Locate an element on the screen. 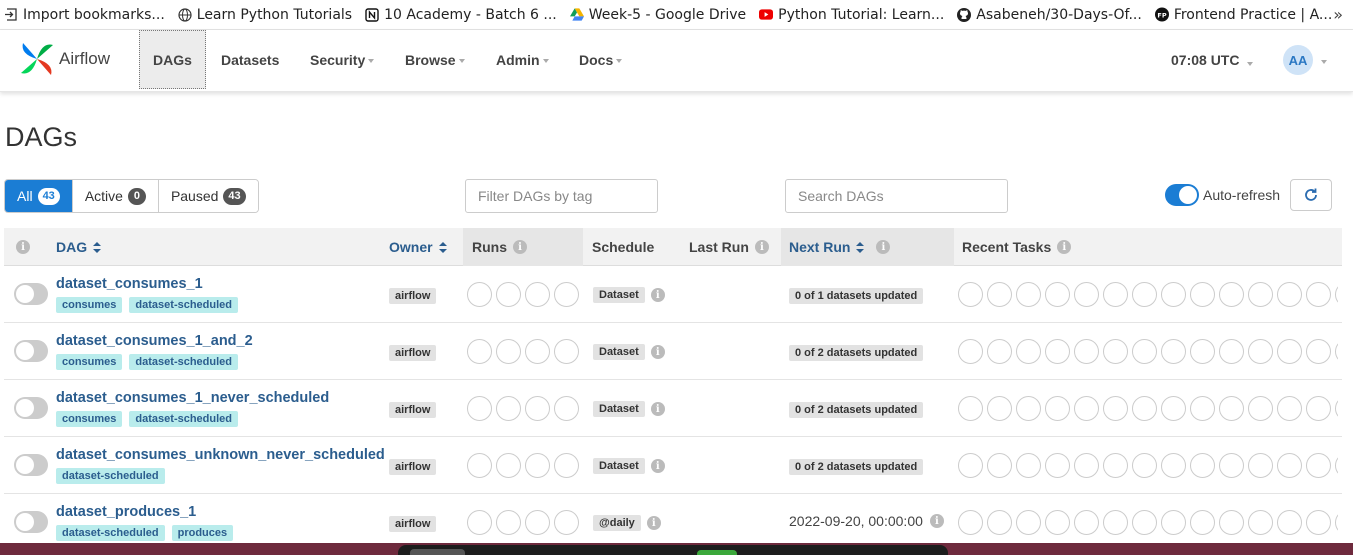 The height and width of the screenshot is (555, 1353). refresh-button is located at coordinates (1311, 195).